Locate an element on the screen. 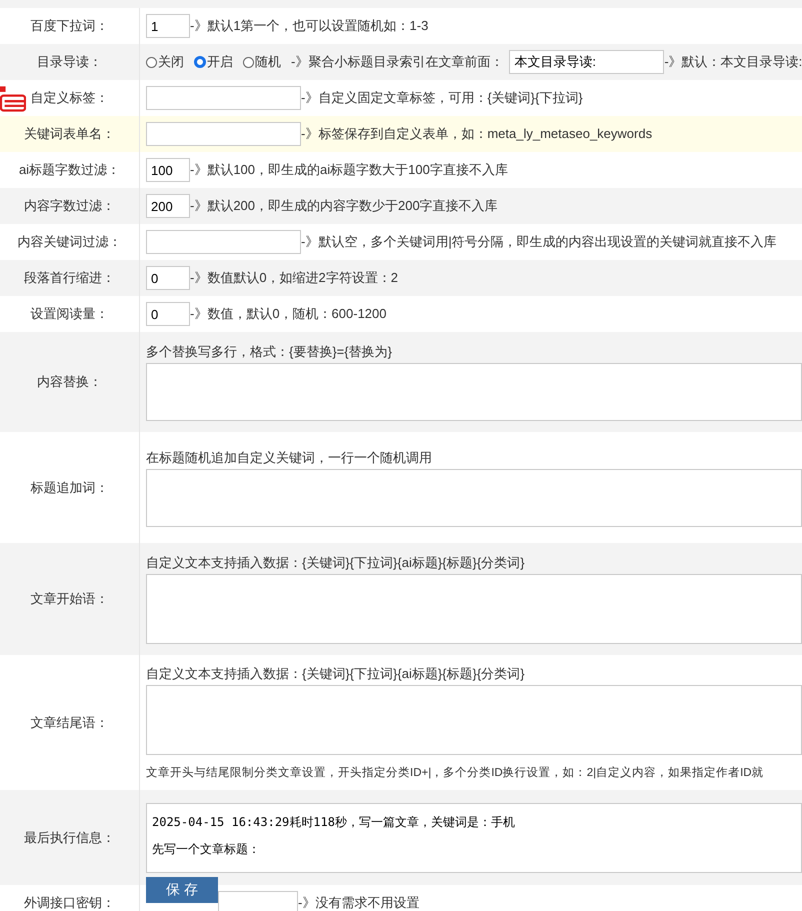 This screenshot has height=911, width=802. field-label: 自定义标签： is located at coordinates (69, 98).